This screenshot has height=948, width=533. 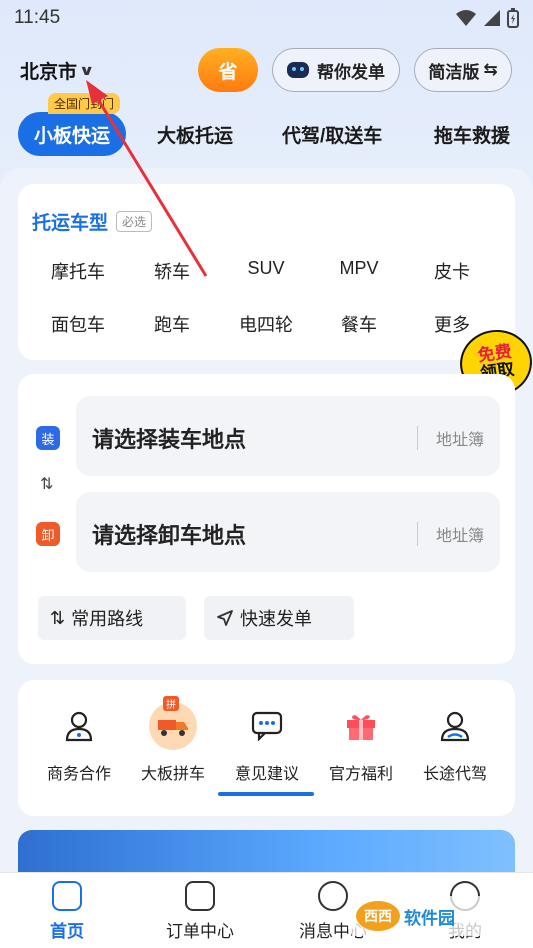 What do you see at coordinates (86, 69) in the screenshot?
I see `chevron-down-icon: ∨` at bounding box center [86, 69].